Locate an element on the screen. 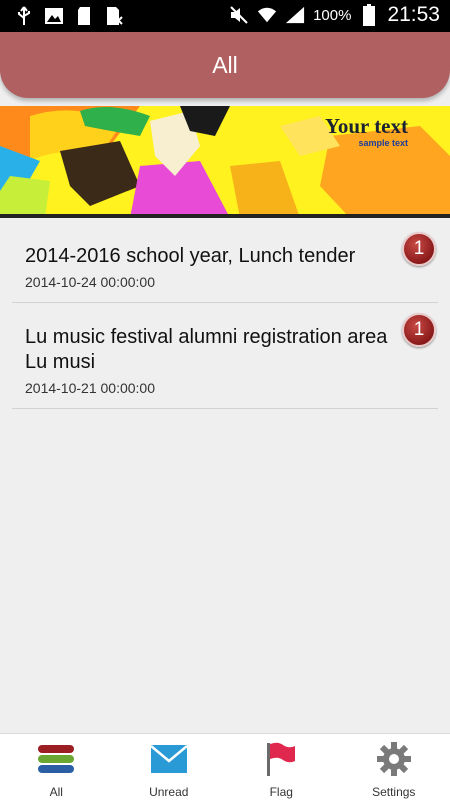 The height and width of the screenshot is (800, 450). header-bar: All is located at coordinates (225, 65).